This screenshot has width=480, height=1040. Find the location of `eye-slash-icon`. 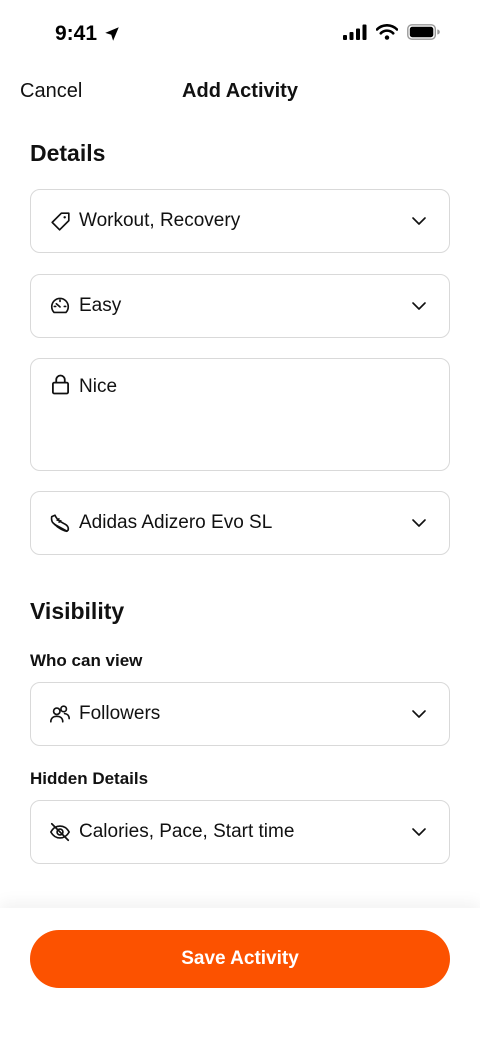

eye-slash-icon is located at coordinates (60, 832).